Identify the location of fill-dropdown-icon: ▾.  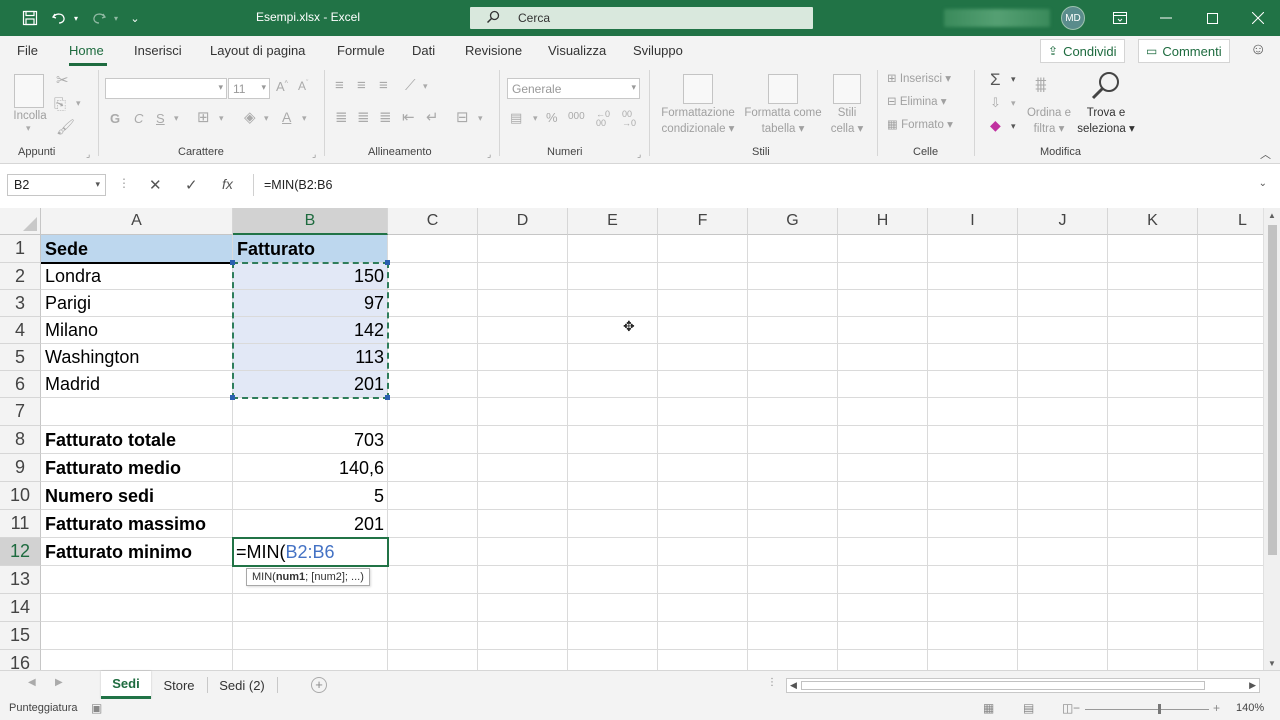
(1013, 103).